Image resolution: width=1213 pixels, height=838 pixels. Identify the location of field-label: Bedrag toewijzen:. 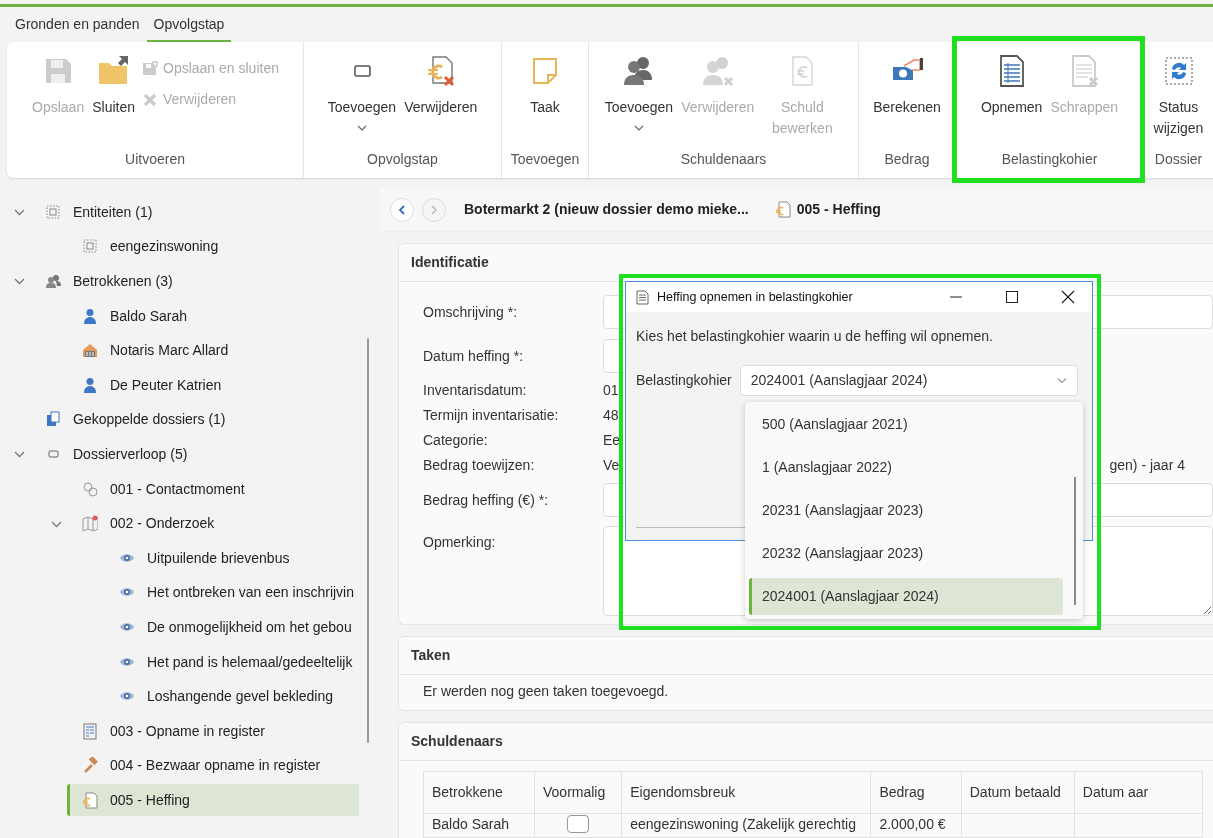
(479, 465).